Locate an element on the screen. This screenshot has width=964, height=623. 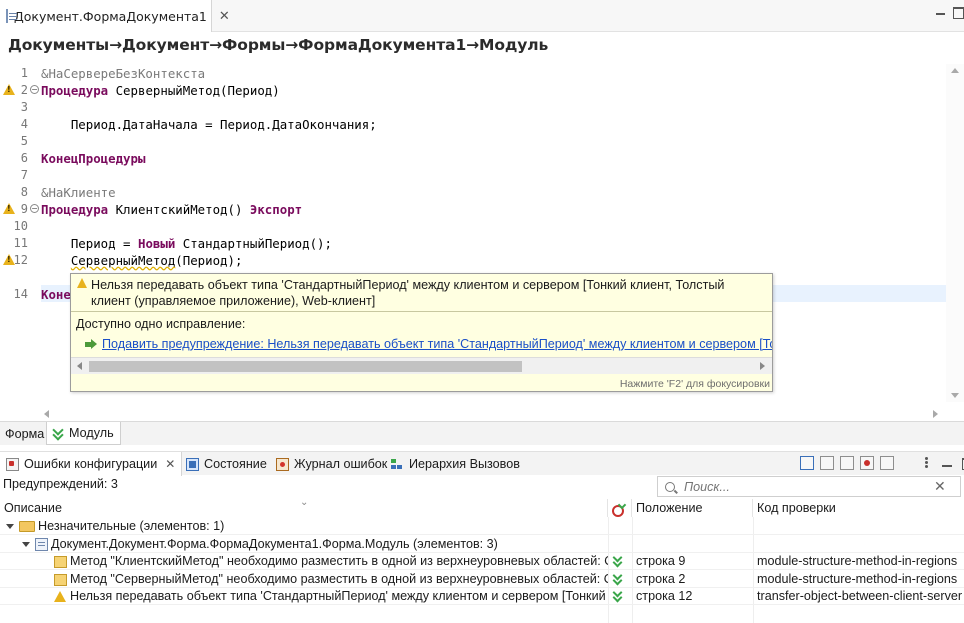
table-header: Описание ⌄ Положение Код проверки is located at coordinates (482, 507).